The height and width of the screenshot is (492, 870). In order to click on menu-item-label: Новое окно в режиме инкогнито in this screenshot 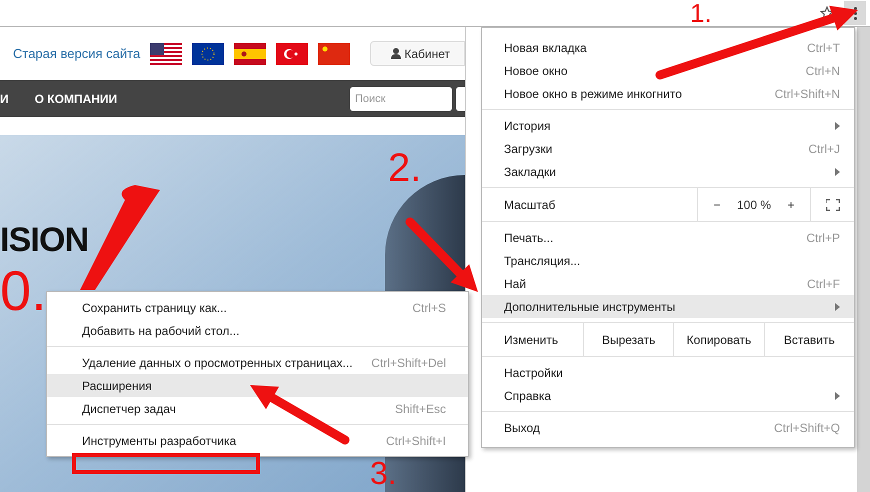, I will do `click(593, 94)`.